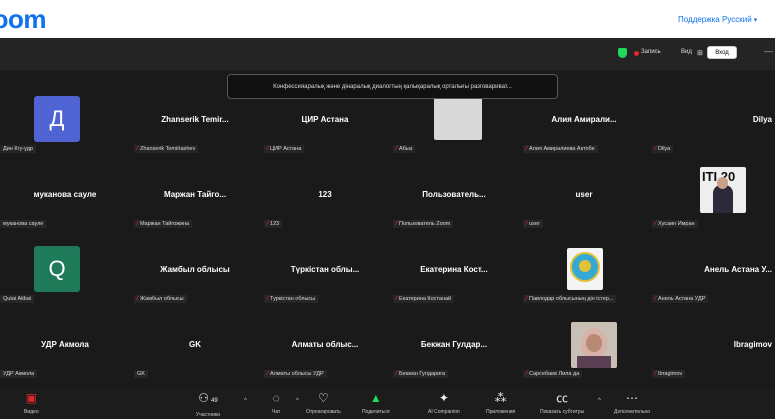 This screenshot has height=419, width=775. I want to click on participant-name-label: ⁄ Хусаин Имран, so click(675, 224).